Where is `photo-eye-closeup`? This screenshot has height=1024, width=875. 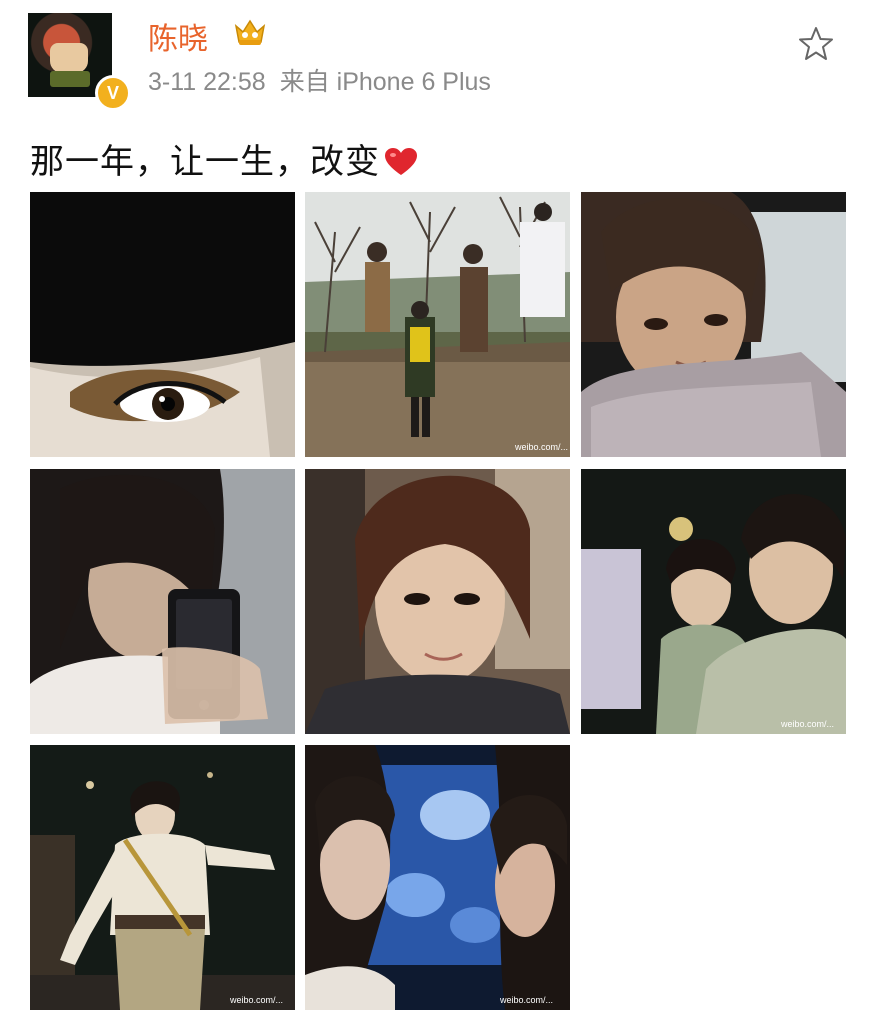 photo-eye-closeup is located at coordinates (162, 324).